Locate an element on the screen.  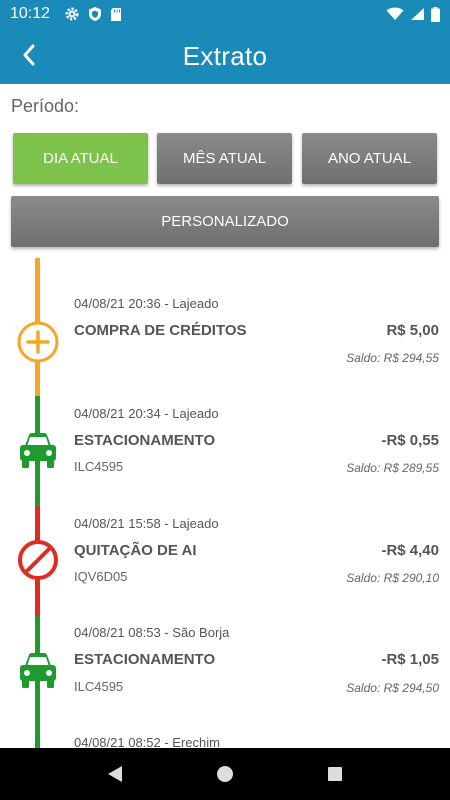
wifi-icon is located at coordinates (395, 13).